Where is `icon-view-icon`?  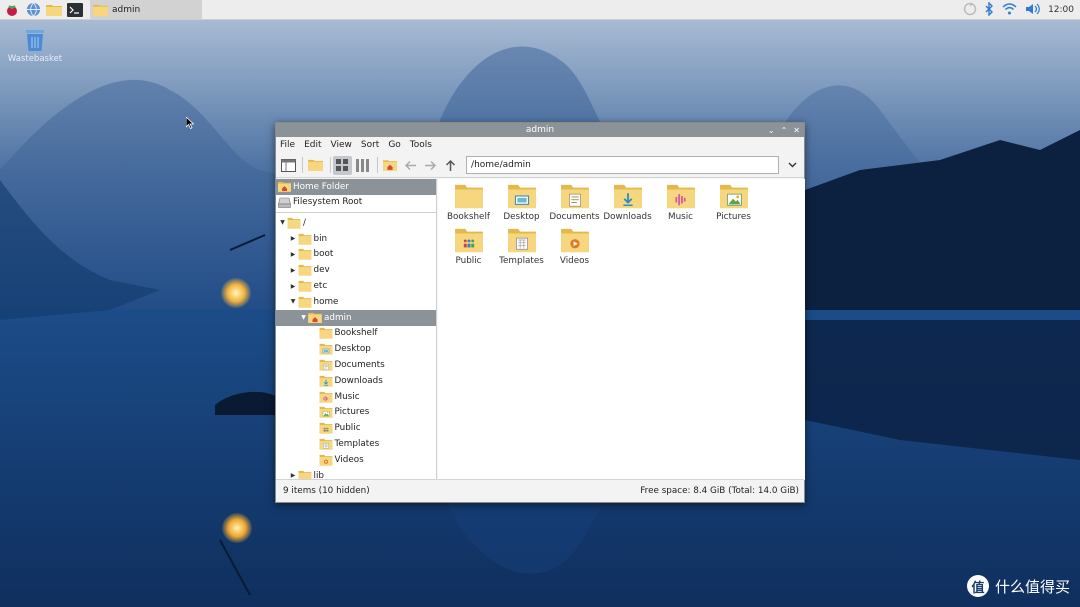 icon-view-icon is located at coordinates (342, 164).